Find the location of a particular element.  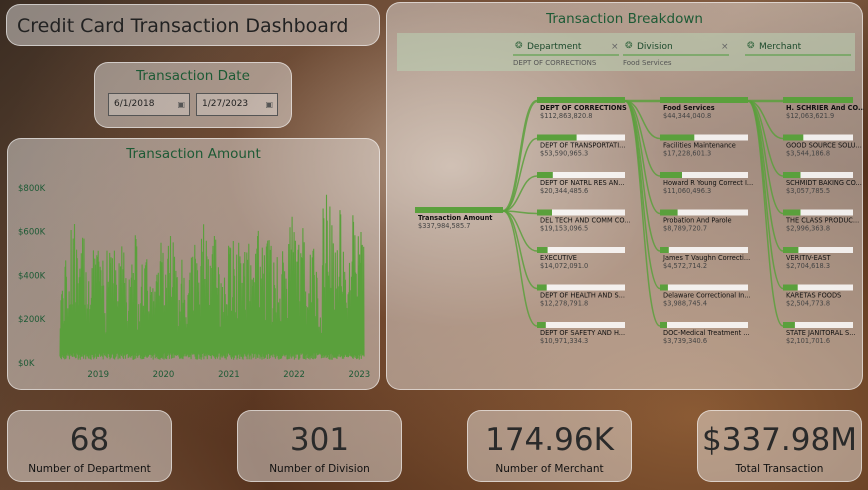

node-value: $3,988,745.4 is located at coordinates (685, 304).